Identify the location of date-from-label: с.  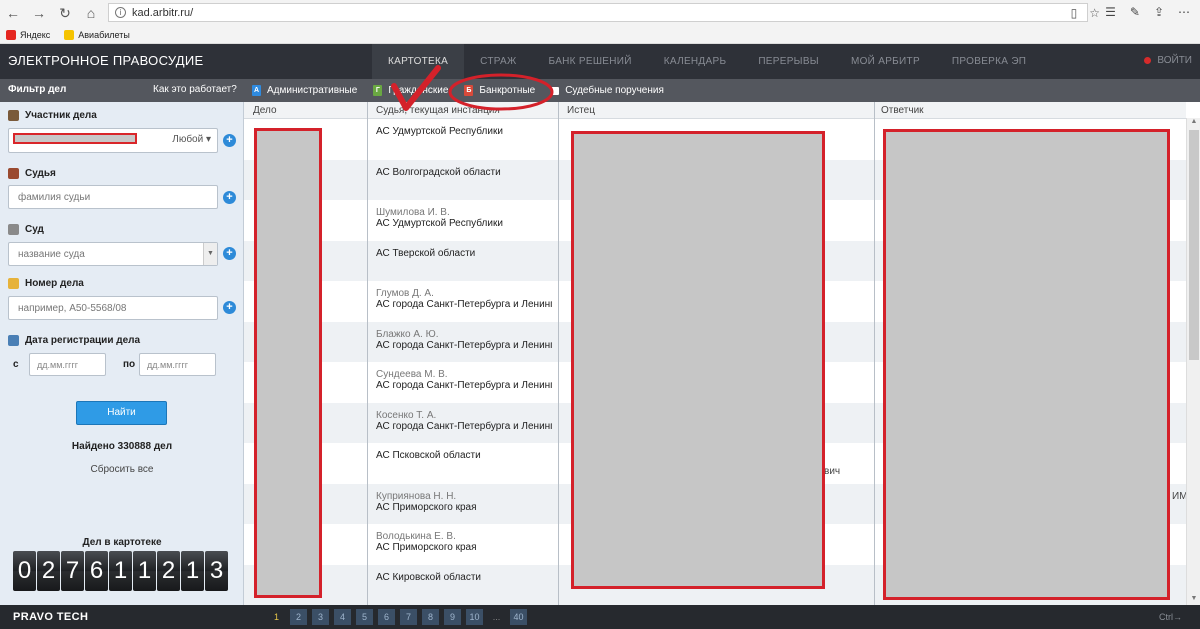
(16, 364).